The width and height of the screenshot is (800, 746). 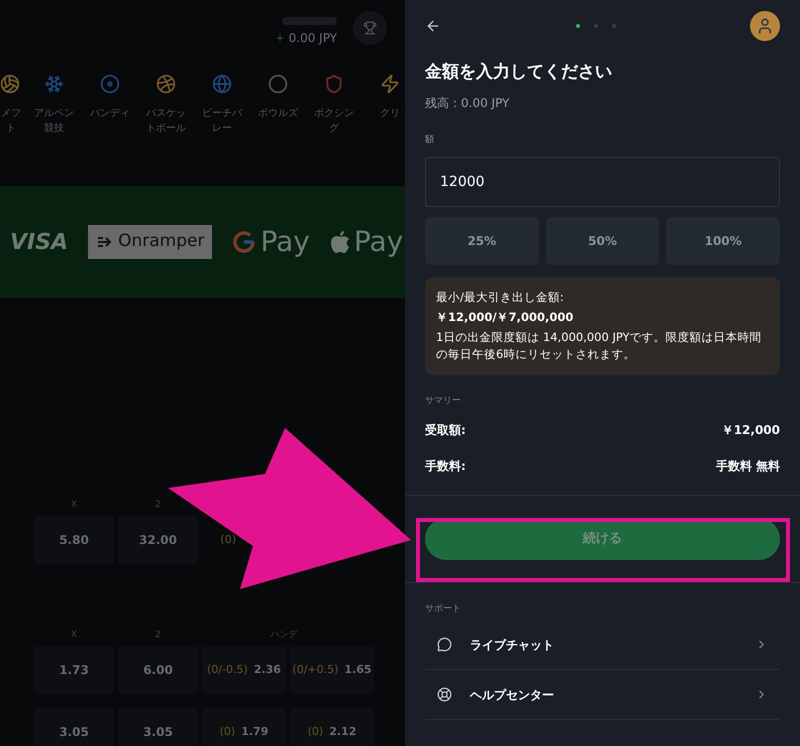 I want to click on chat-bubble-icon, so click(x=444, y=644).